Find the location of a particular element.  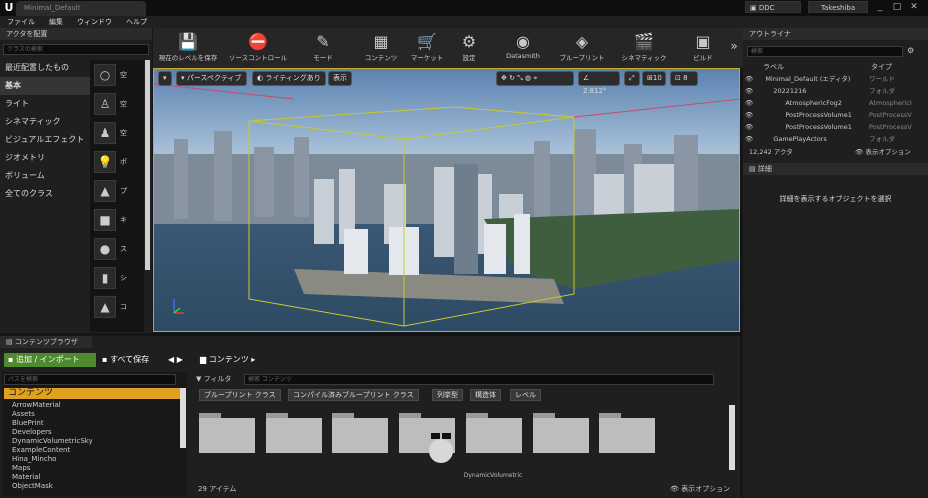

actor-item: 💡 ポ is located at coordinates (116, 162).